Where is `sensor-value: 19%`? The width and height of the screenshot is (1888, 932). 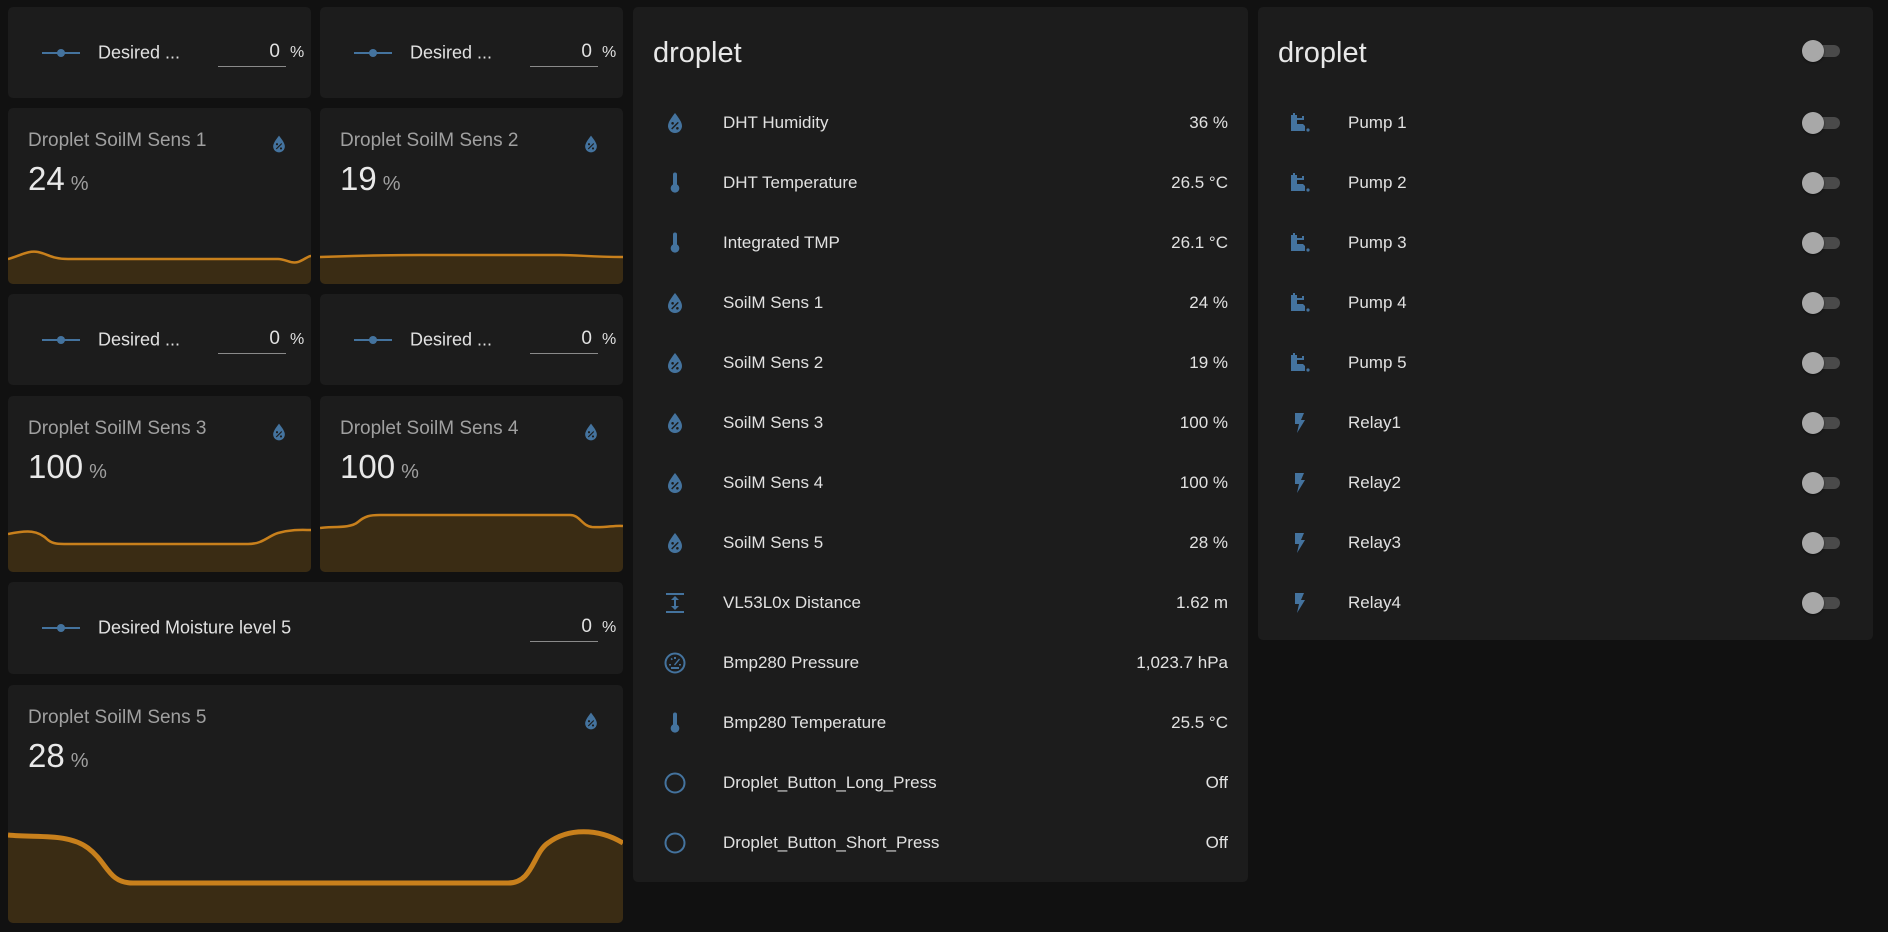 sensor-value: 19% is located at coordinates (370, 178).